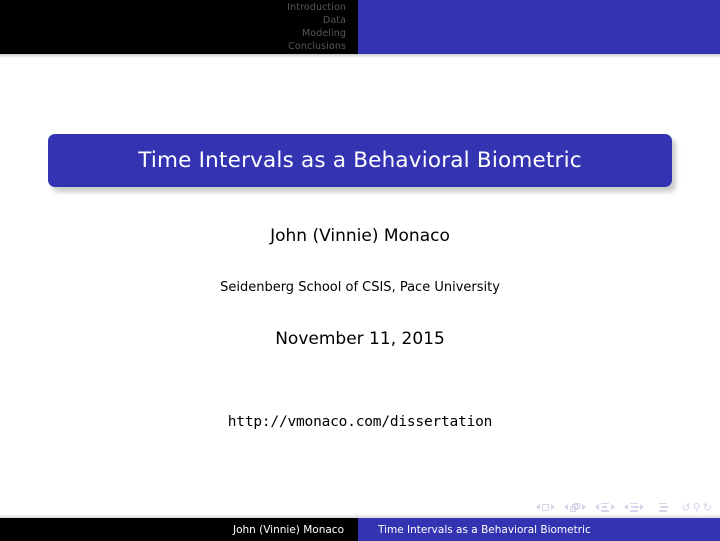  What do you see at coordinates (323, 46) in the screenshot?
I see `header-nav-item-conclusions: Conclusions` at bounding box center [323, 46].